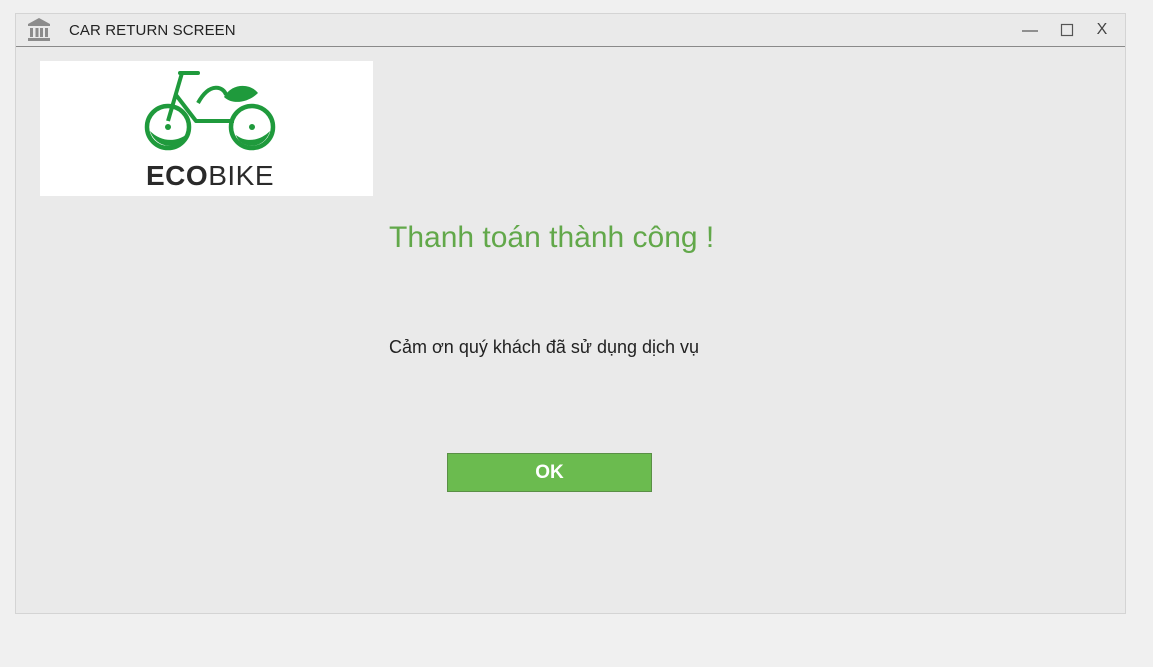 The width and height of the screenshot is (1153, 667). I want to click on title-bar: CAR RETURN SCREEN X, so click(570, 30).